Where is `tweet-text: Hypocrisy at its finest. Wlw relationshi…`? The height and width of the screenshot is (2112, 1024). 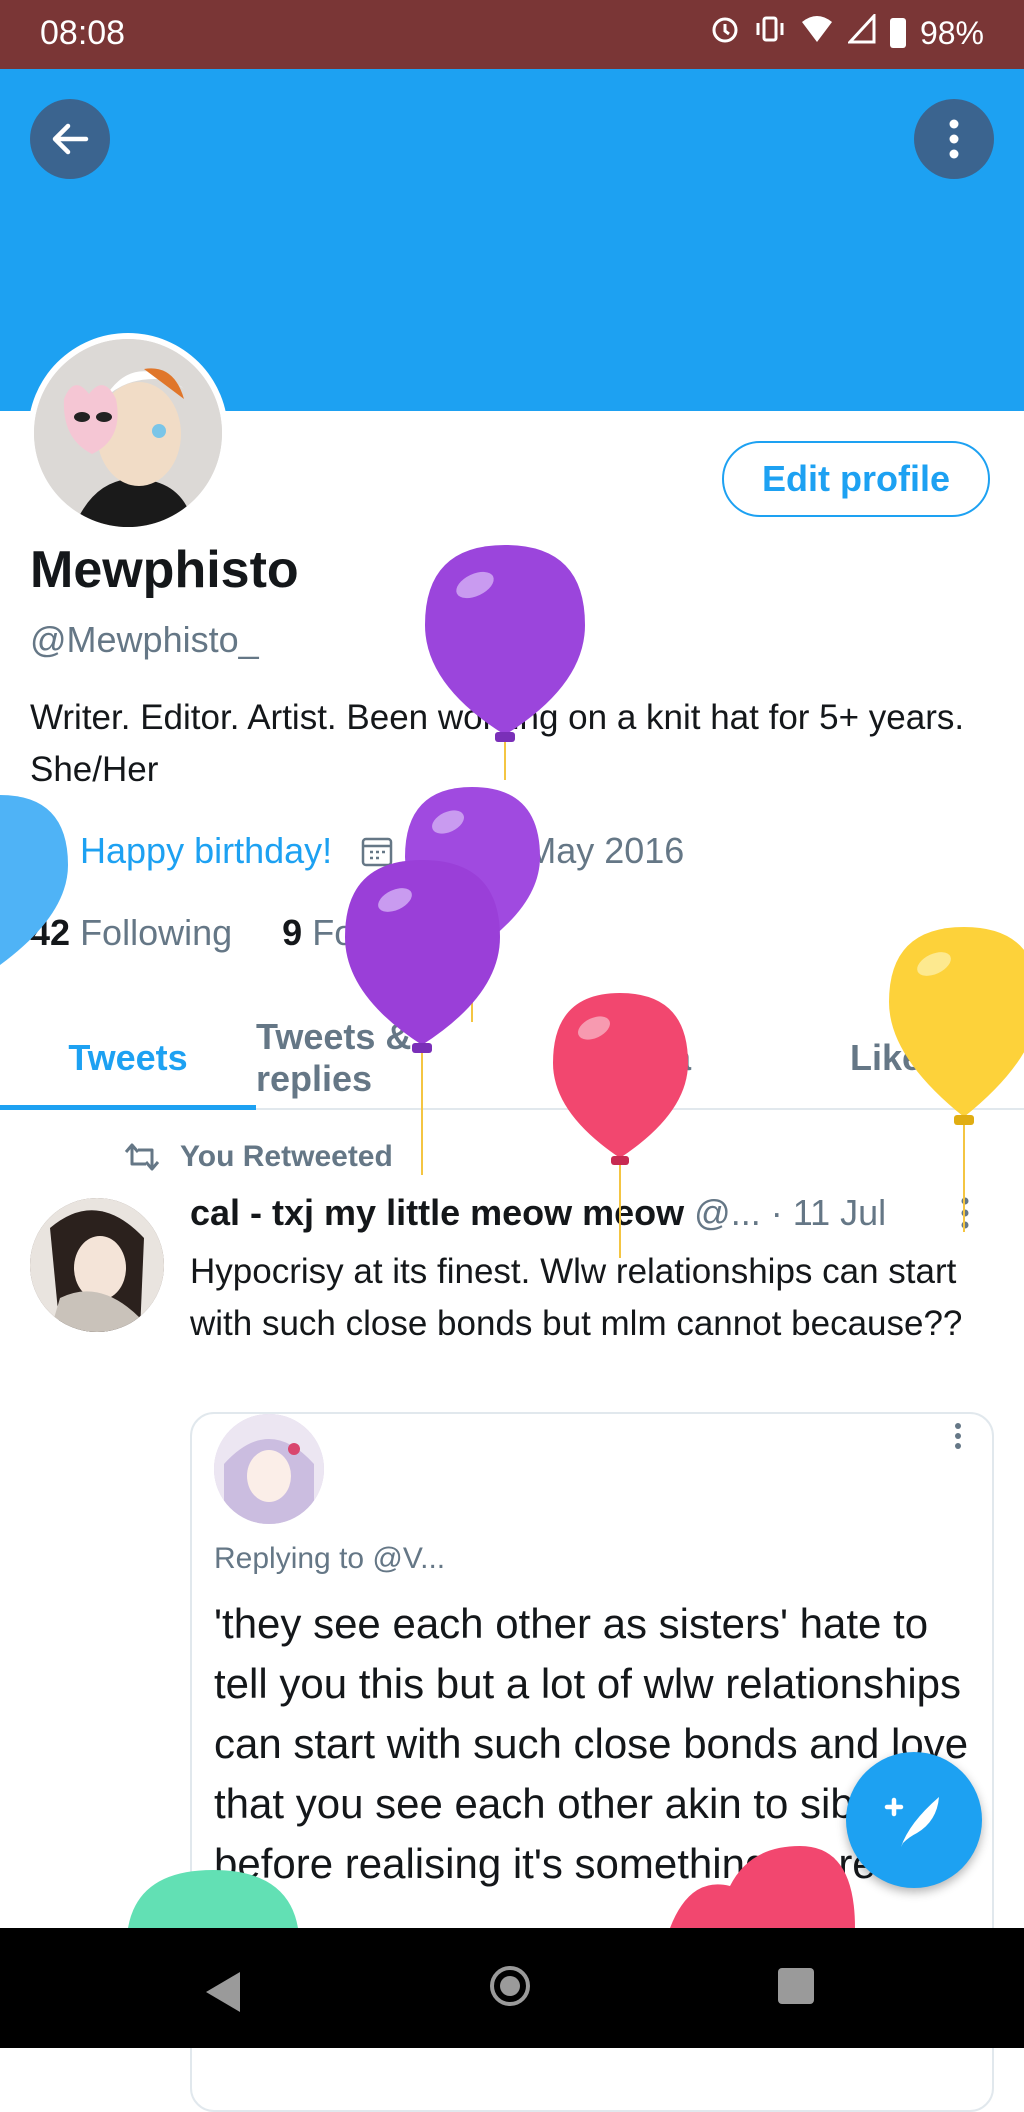
tweet-text: Hypocrisy at its finest. Wlw relationshi… is located at coordinates (576, 1297).